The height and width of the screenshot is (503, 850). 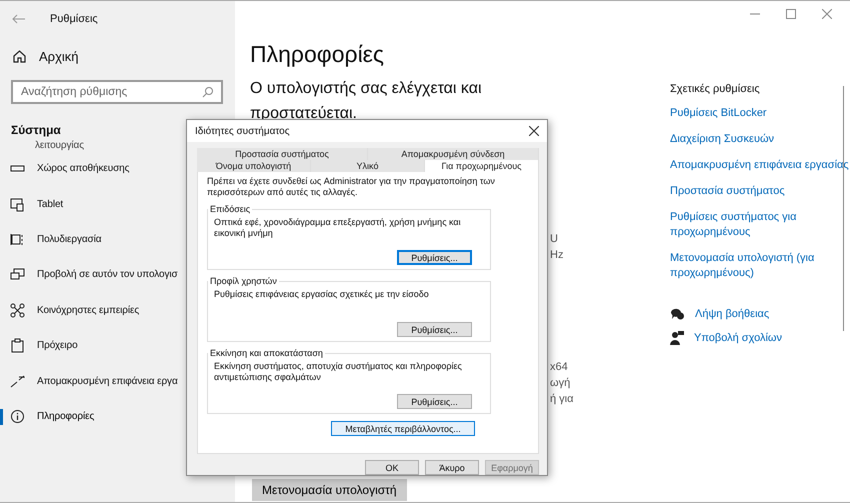 I want to click on spec-text: ή για, so click(x=562, y=399).